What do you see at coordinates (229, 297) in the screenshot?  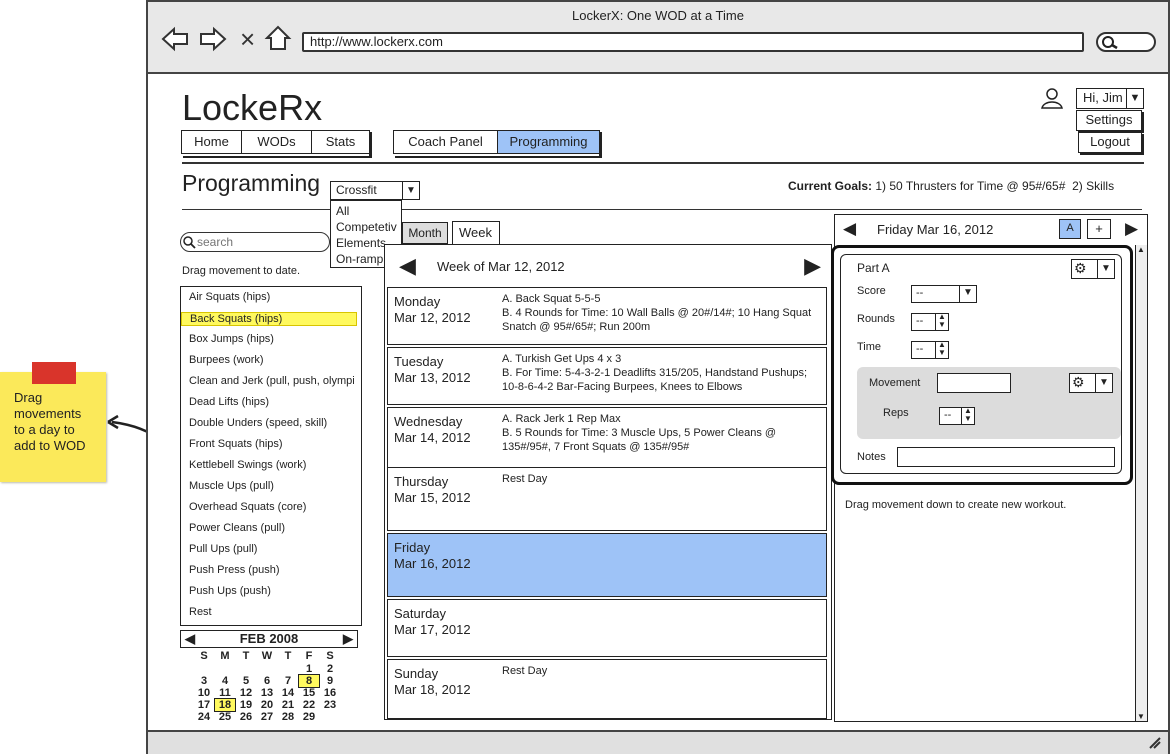 I see `movement-item: Air Squats (hips)` at bounding box center [229, 297].